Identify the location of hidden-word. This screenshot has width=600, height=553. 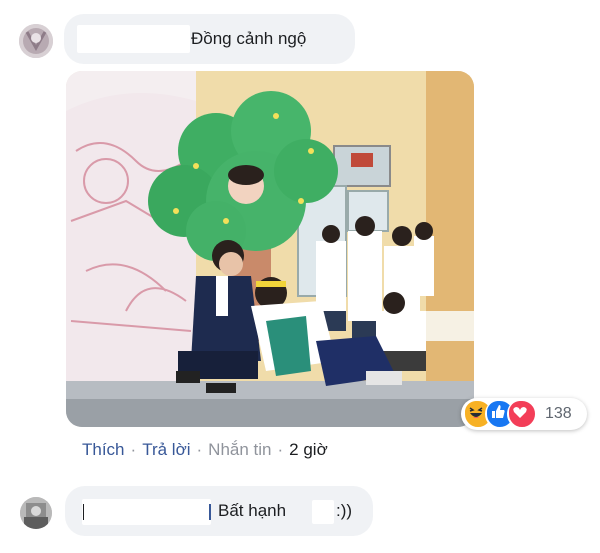
(323, 512).